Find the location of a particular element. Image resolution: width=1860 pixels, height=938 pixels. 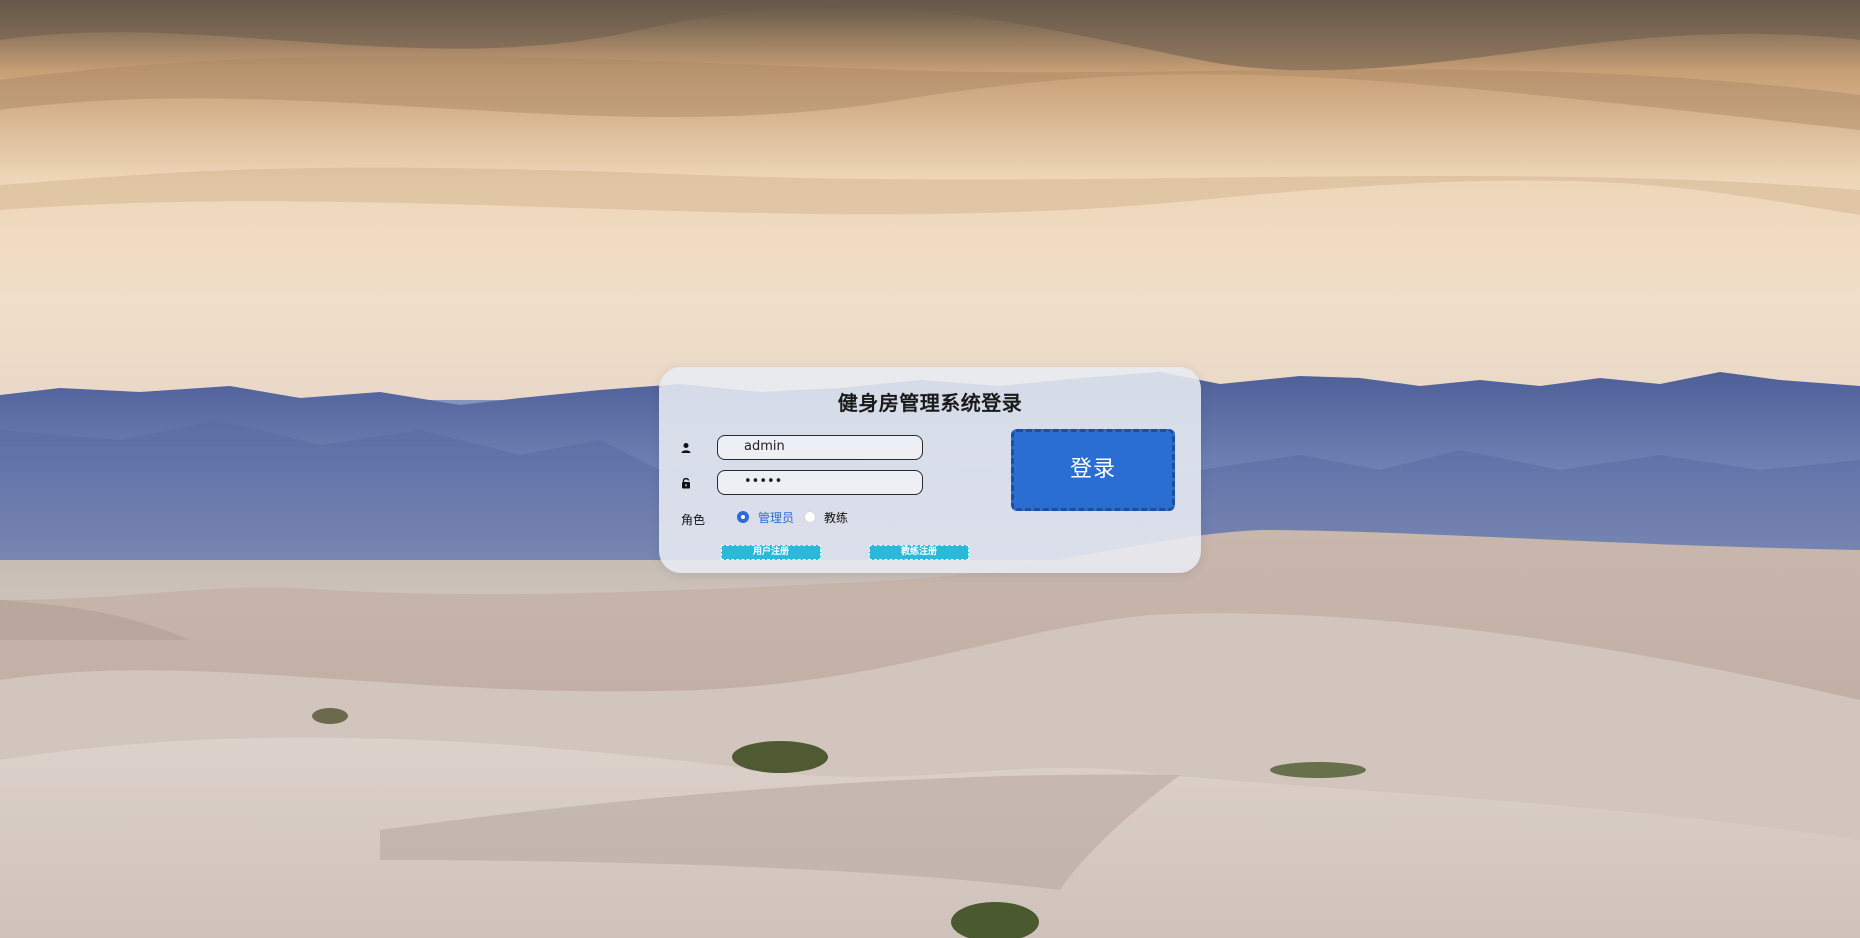

password-input: ••••• is located at coordinates (820, 482).